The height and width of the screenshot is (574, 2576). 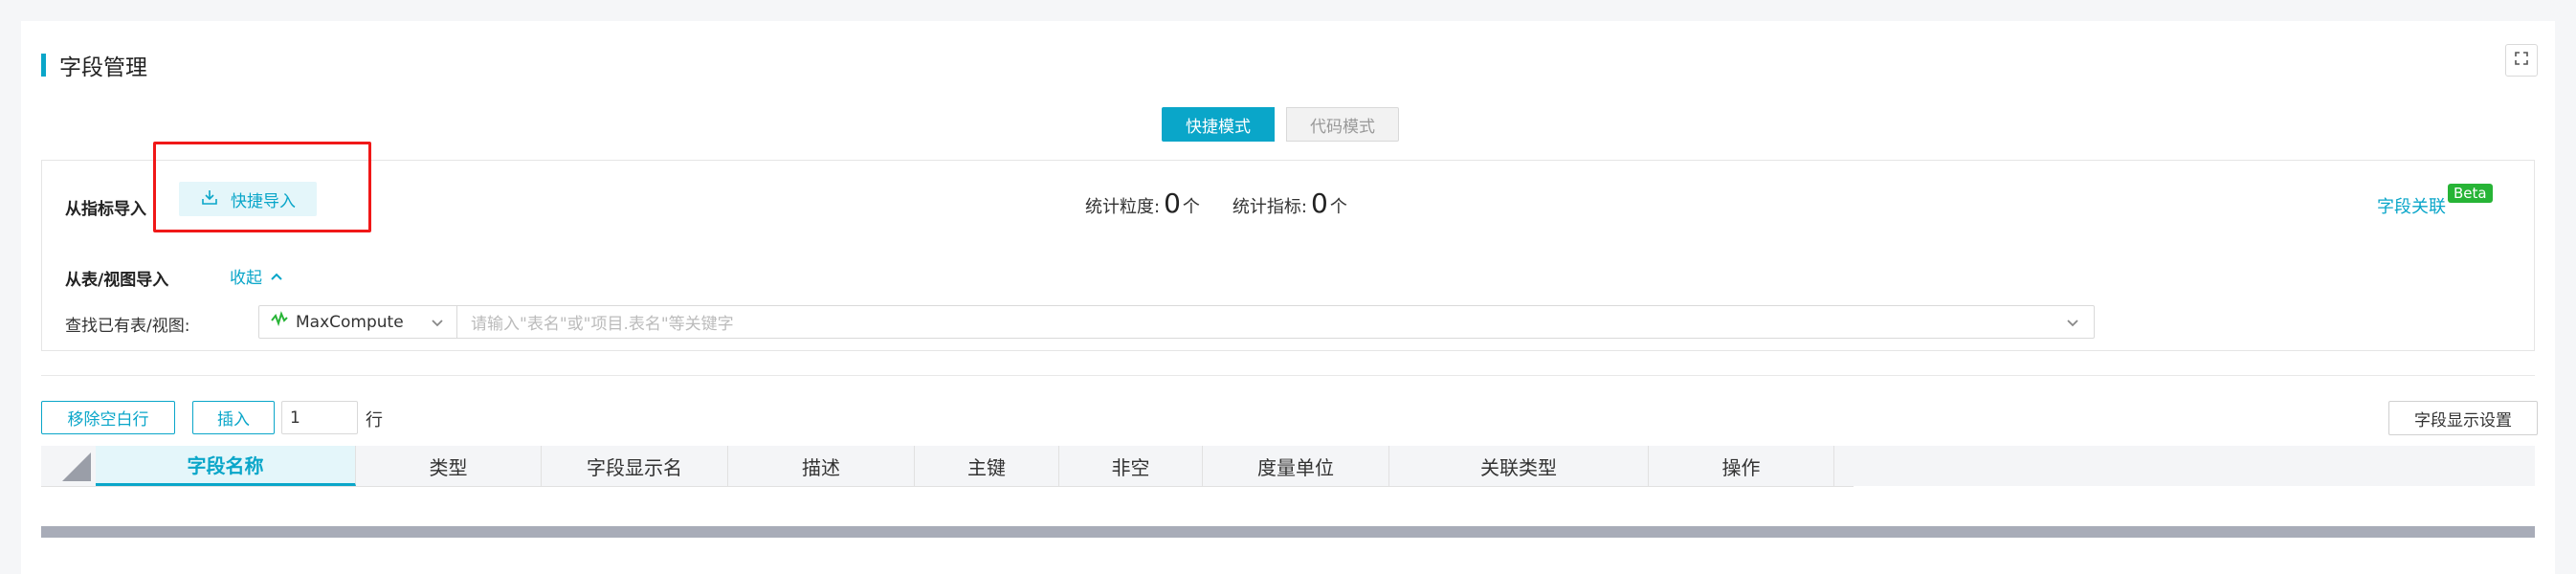 What do you see at coordinates (374, 420) in the screenshot?
I see `row-suffix-label: 行` at bounding box center [374, 420].